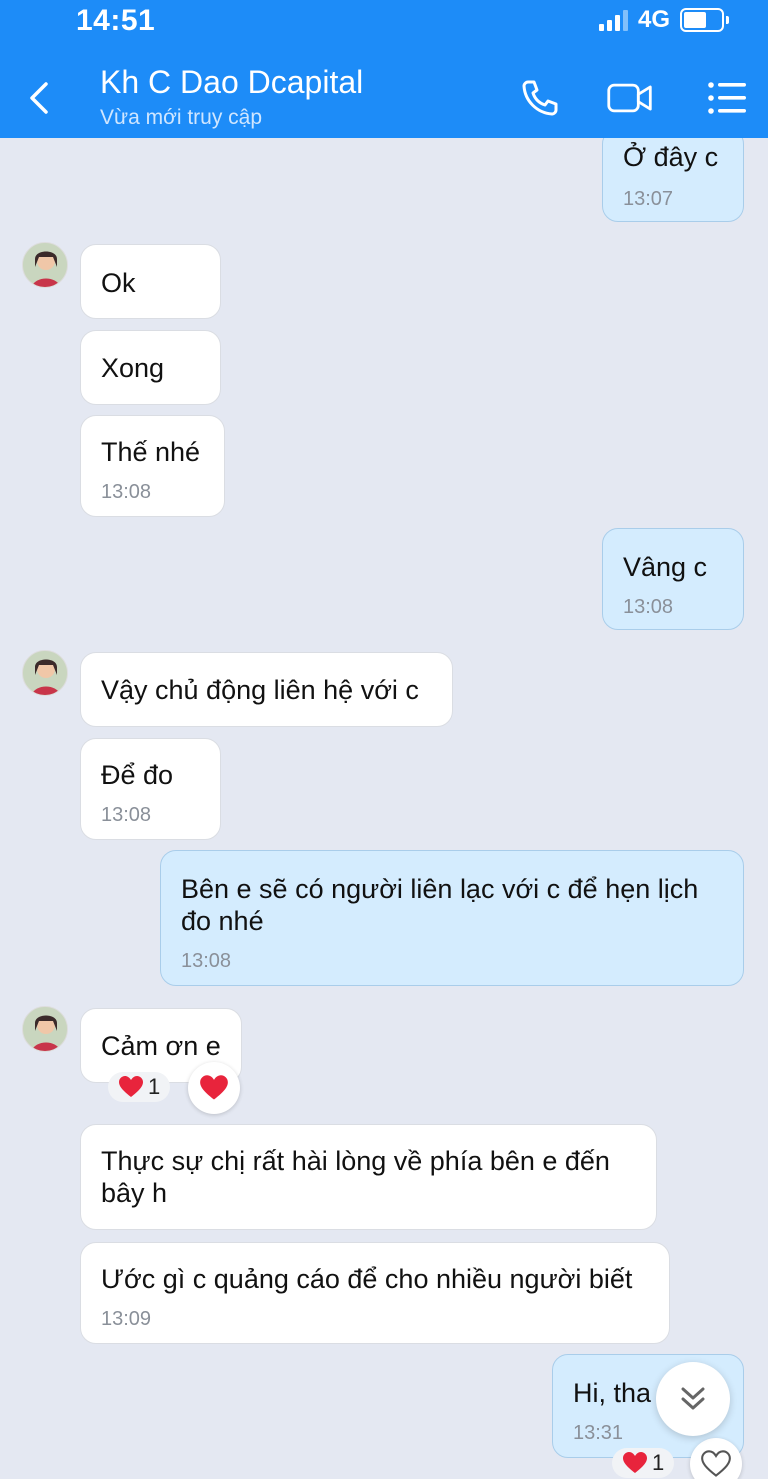 The width and height of the screenshot is (768, 1479). What do you see at coordinates (137, 775) in the screenshot?
I see `message-text: Để đo` at bounding box center [137, 775].